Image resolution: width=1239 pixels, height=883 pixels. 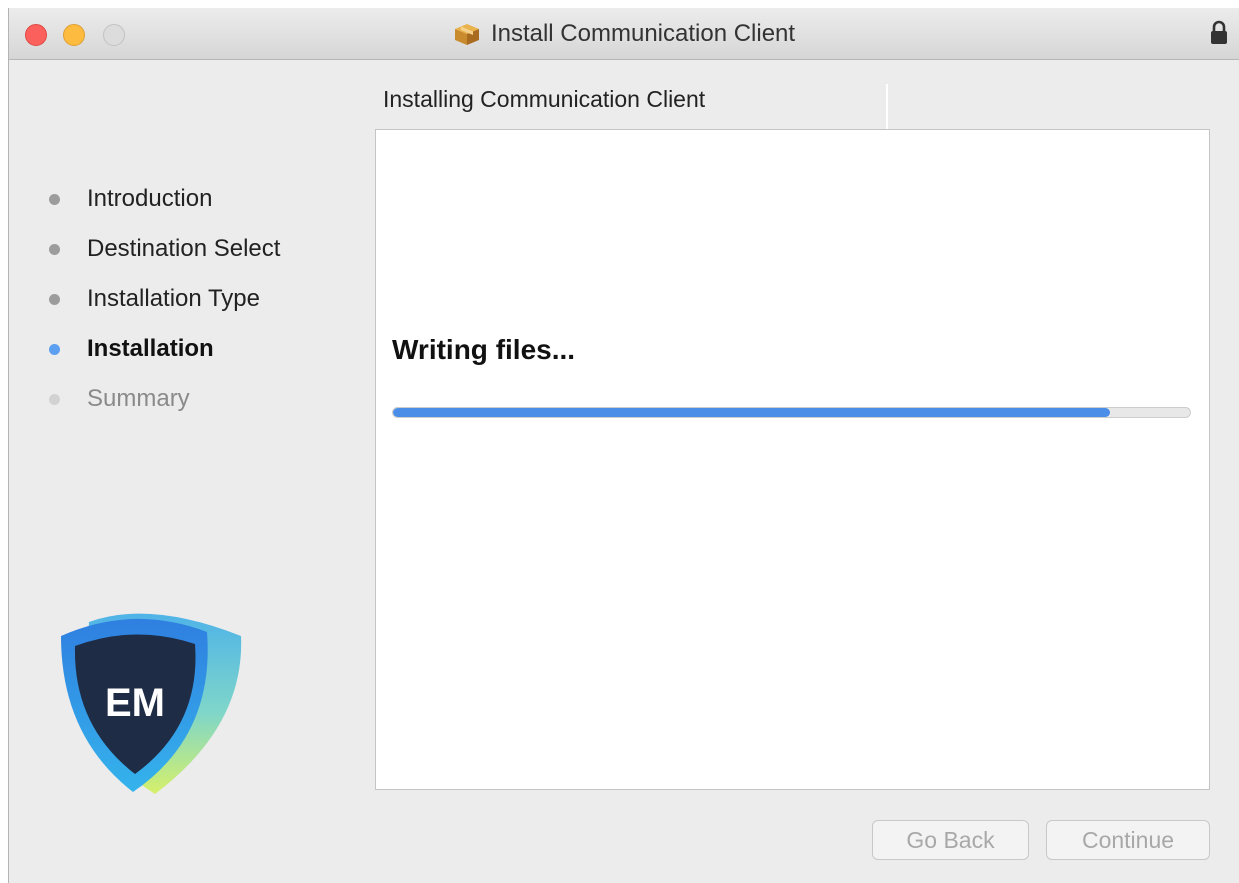 I want to click on step-destination-select: Destination Select, so click(x=164, y=249).